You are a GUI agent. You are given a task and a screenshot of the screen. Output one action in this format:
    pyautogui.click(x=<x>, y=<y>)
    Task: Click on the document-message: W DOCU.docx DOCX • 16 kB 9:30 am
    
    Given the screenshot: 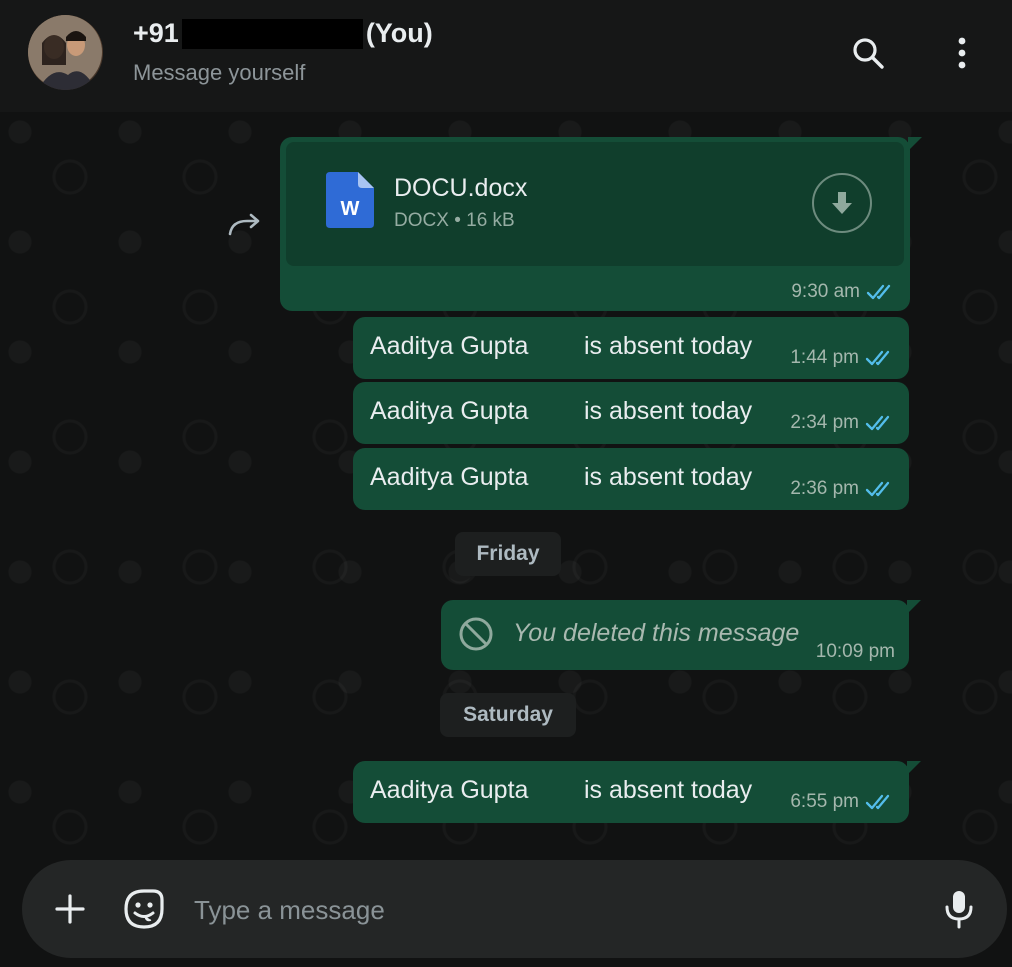 What is the action you would take?
    pyautogui.click(x=601, y=224)
    